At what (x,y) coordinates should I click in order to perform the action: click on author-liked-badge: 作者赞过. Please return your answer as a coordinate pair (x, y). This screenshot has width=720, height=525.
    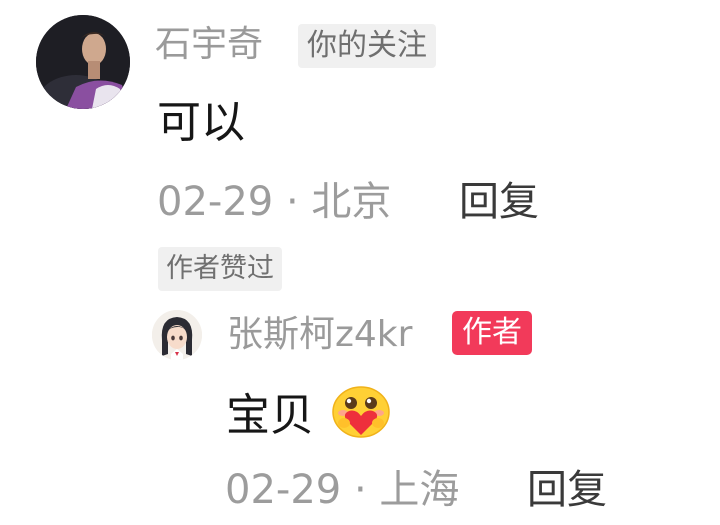
    Looking at the image, I should click on (220, 269).